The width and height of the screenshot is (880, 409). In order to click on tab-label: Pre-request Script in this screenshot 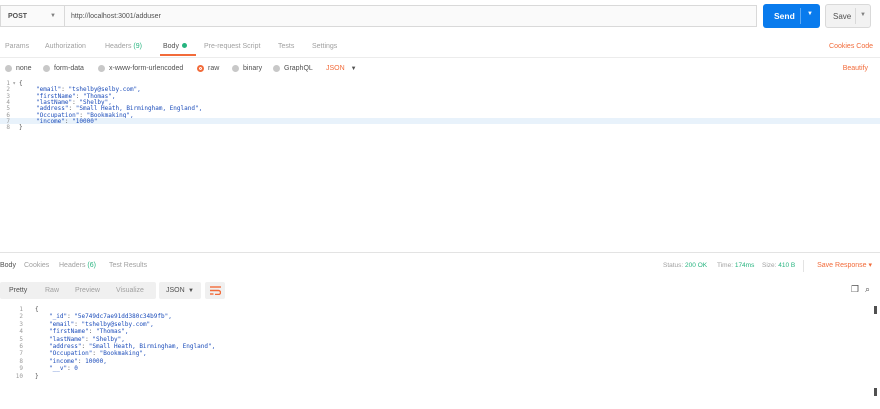, I will do `click(232, 46)`.